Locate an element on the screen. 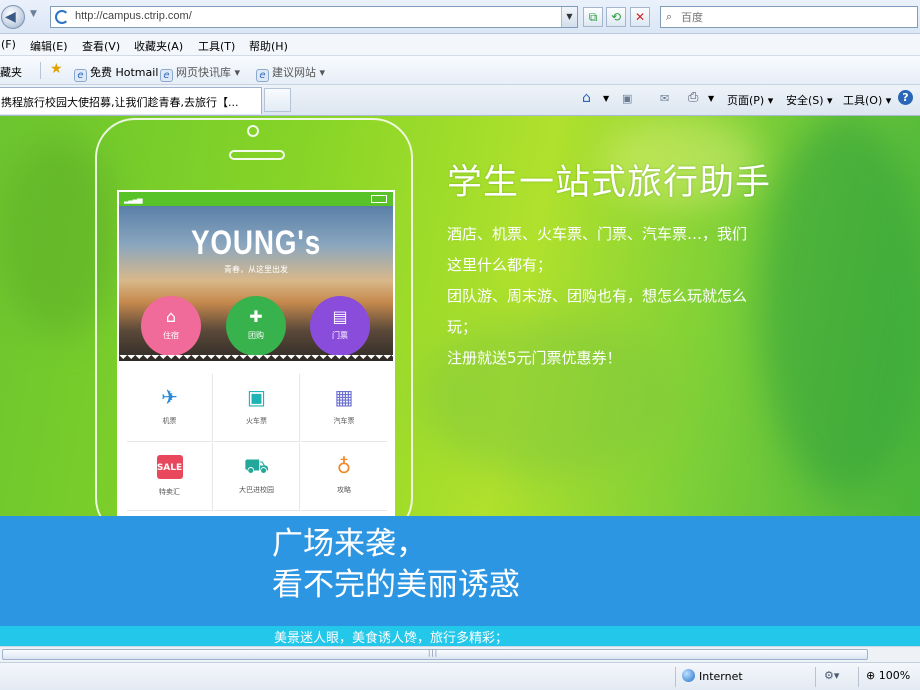 The width and height of the screenshot is (920, 690). app-grid-label: 汽车票 is located at coordinates (344, 421).